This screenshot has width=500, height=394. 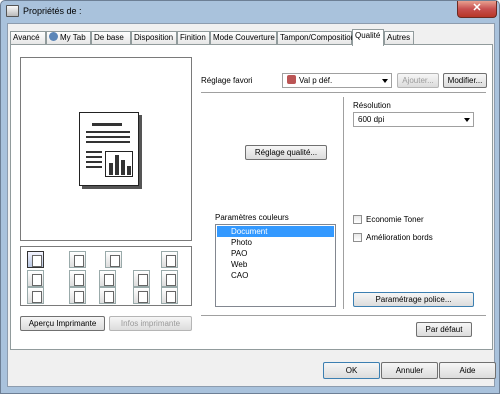 I want to click on tab-qualite: Qualité, so click(x=368, y=37).